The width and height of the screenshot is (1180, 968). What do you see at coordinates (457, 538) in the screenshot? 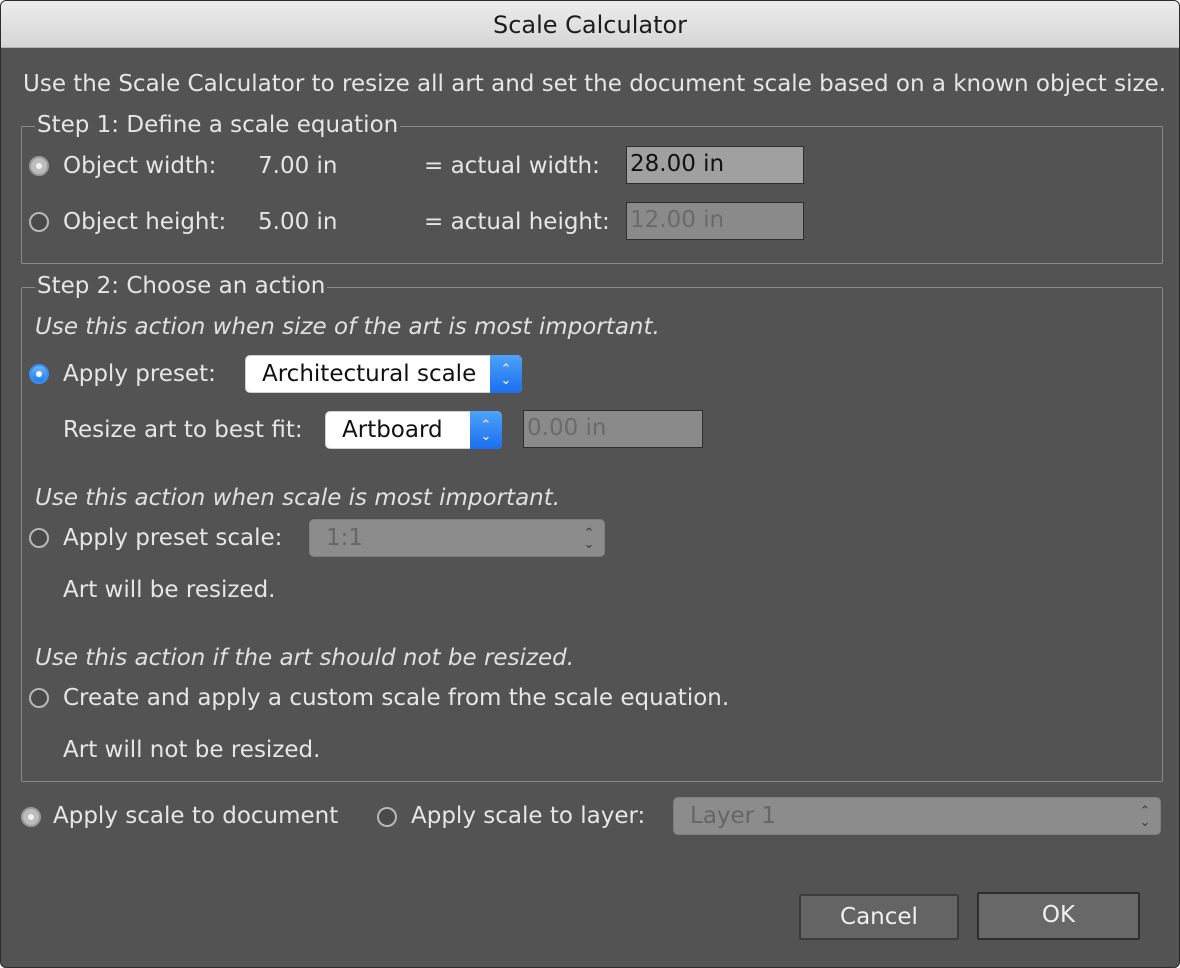
I see `preset-scale-popup: 1:1 ⌃ ⌄` at bounding box center [457, 538].